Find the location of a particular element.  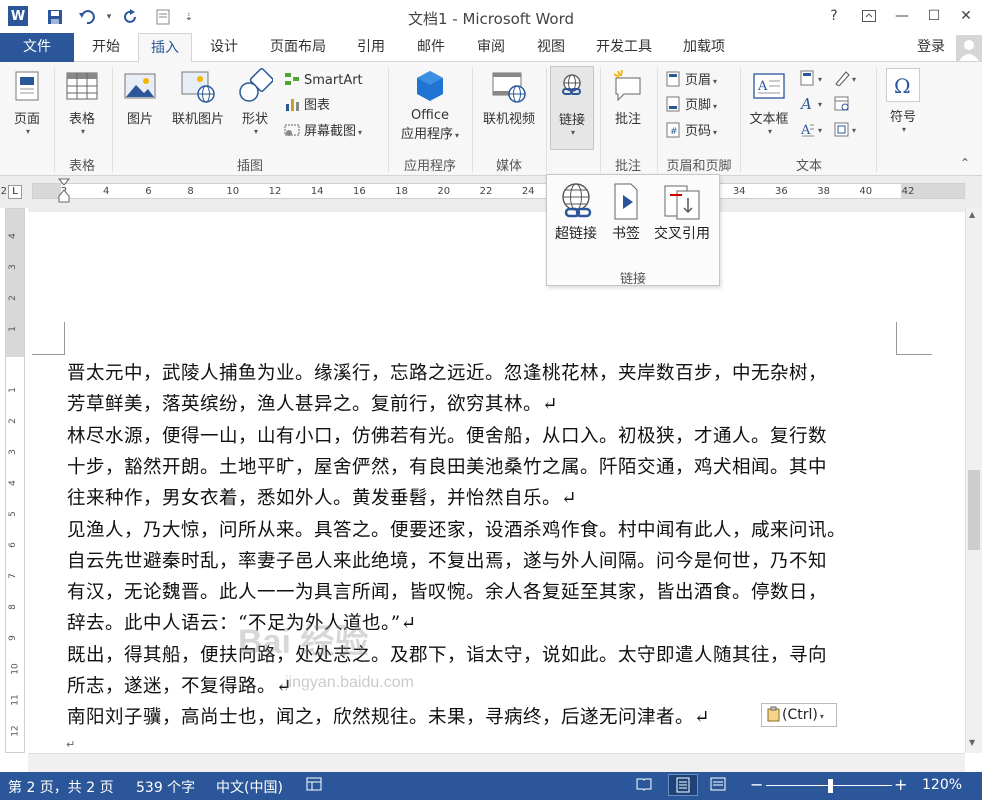

textbox-button: A 文本框 ▾ is located at coordinates (769, 102).